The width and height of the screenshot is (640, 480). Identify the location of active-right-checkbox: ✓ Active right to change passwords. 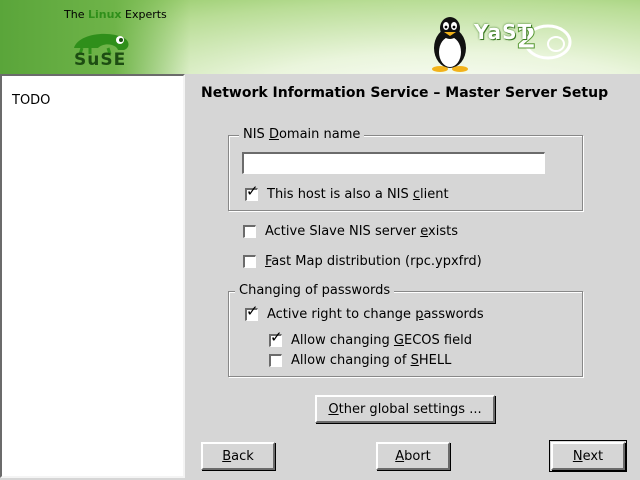
(364, 313).